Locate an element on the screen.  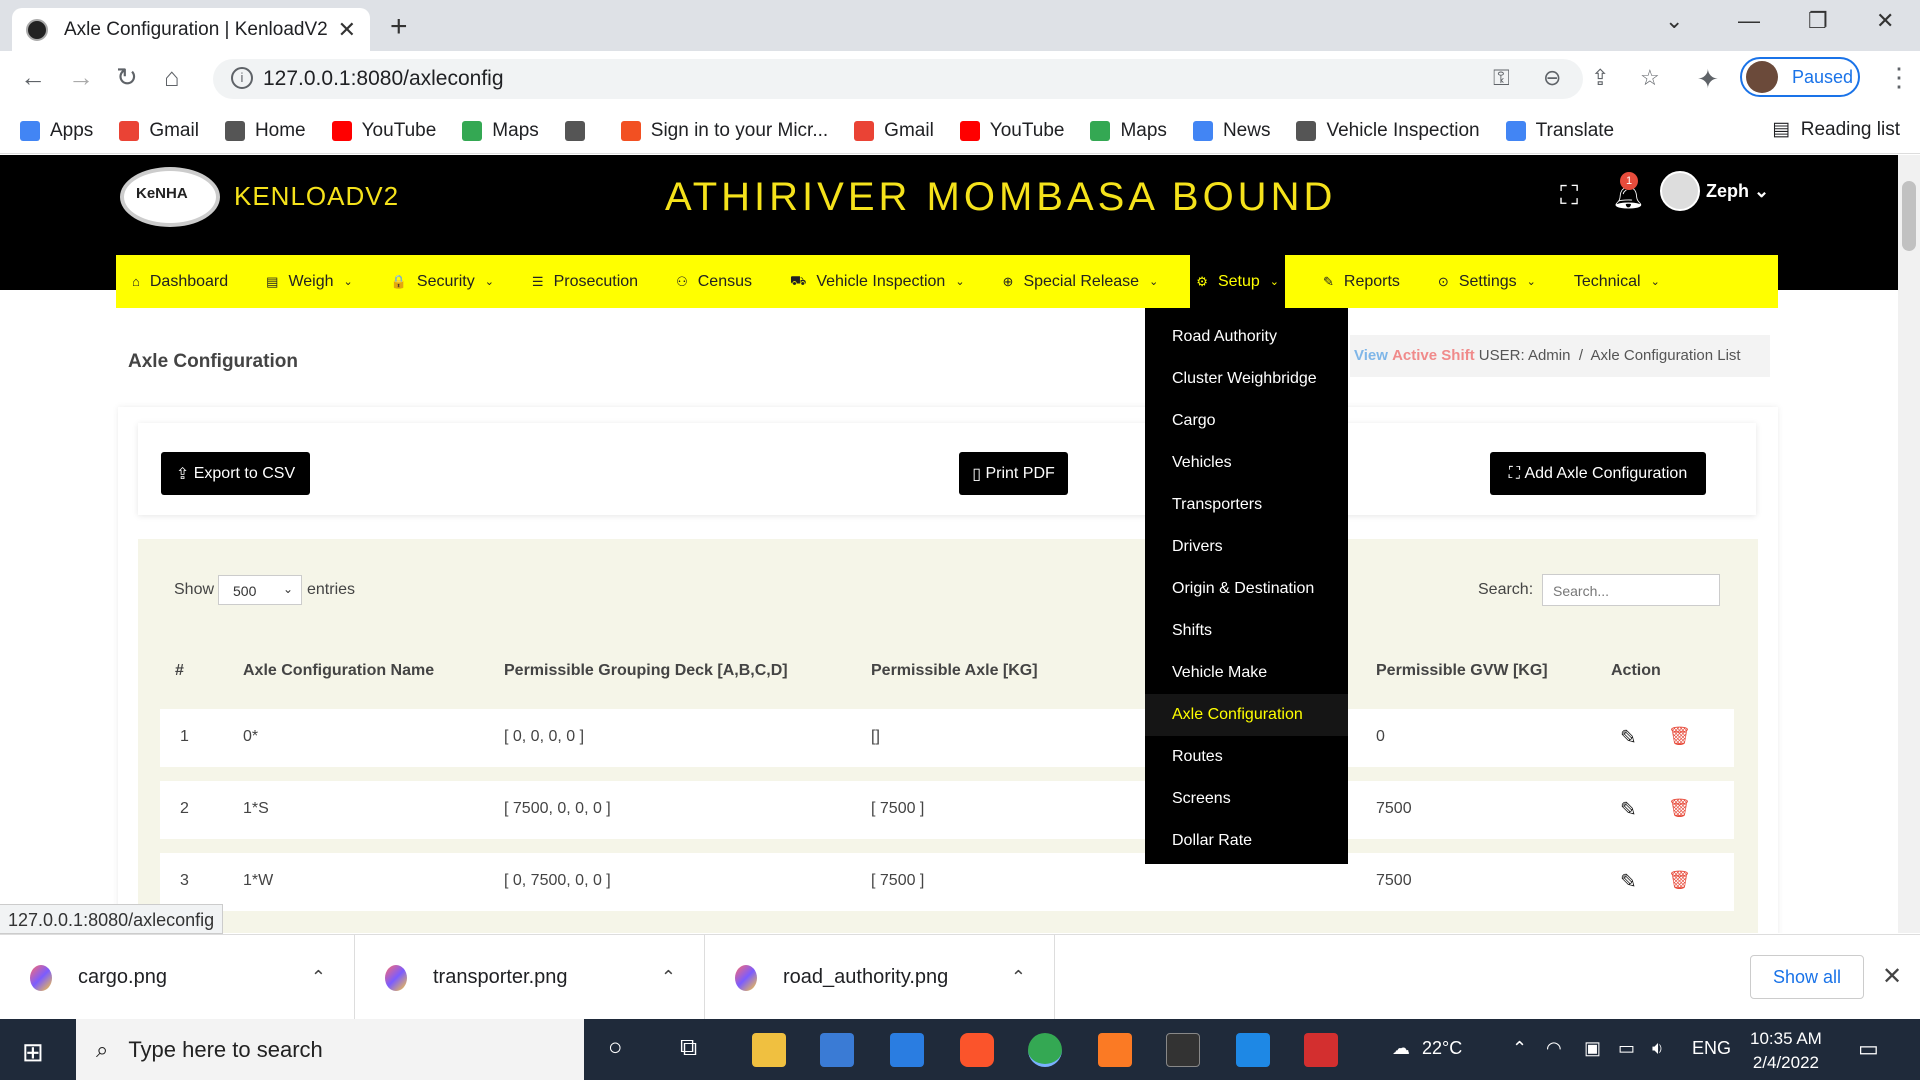
user-menu: Zeph ⌄ is located at coordinates (1737, 191).